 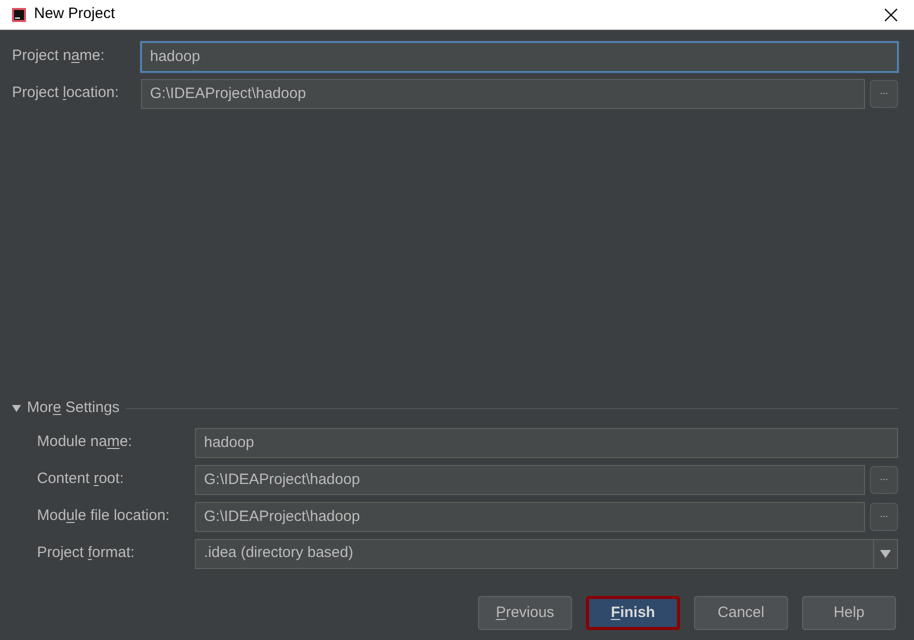 What do you see at coordinates (73, 408) in the screenshot?
I see `more-settings-toggle: More Settings` at bounding box center [73, 408].